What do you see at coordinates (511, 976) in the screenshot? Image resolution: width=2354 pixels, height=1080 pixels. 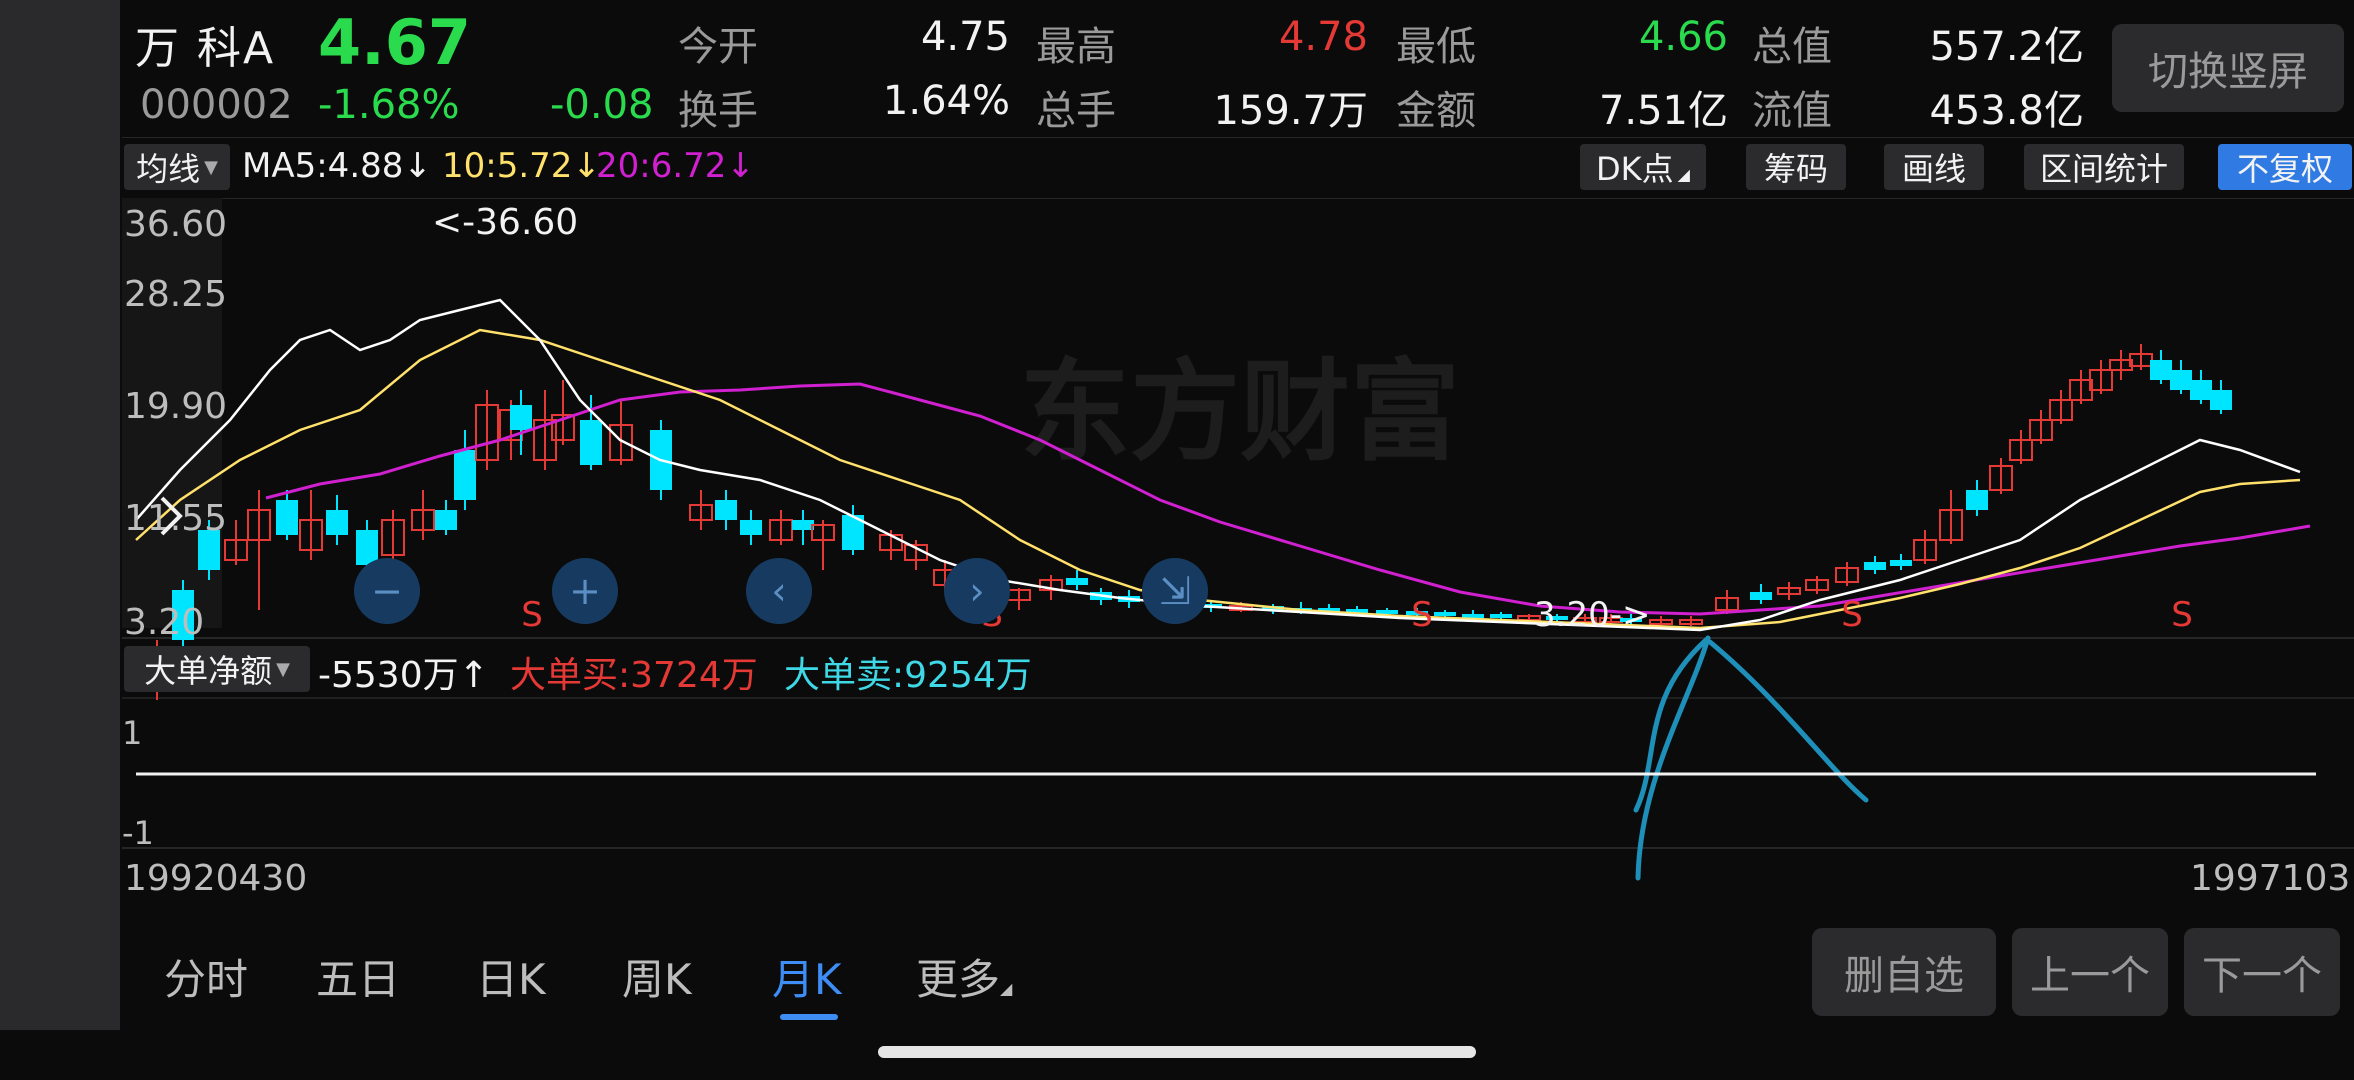 I see `tab-daily-k: 日K` at bounding box center [511, 976].